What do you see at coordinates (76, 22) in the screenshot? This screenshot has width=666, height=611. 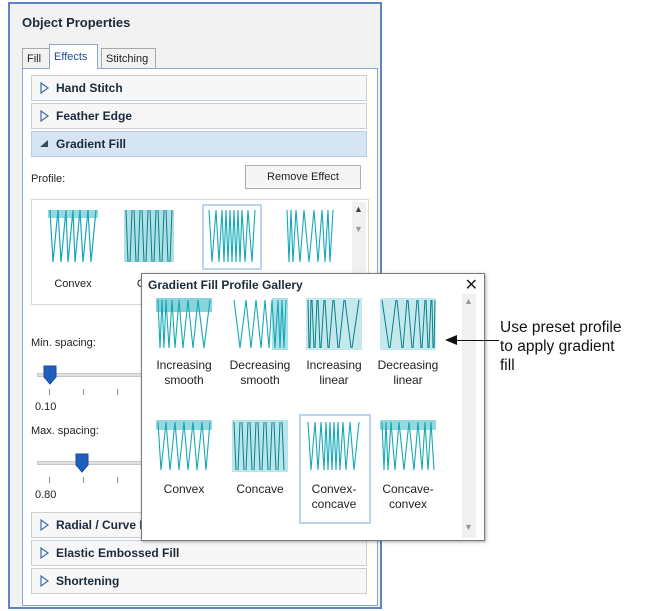 I see `panel-title: Object Properties` at bounding box center [76, 22].